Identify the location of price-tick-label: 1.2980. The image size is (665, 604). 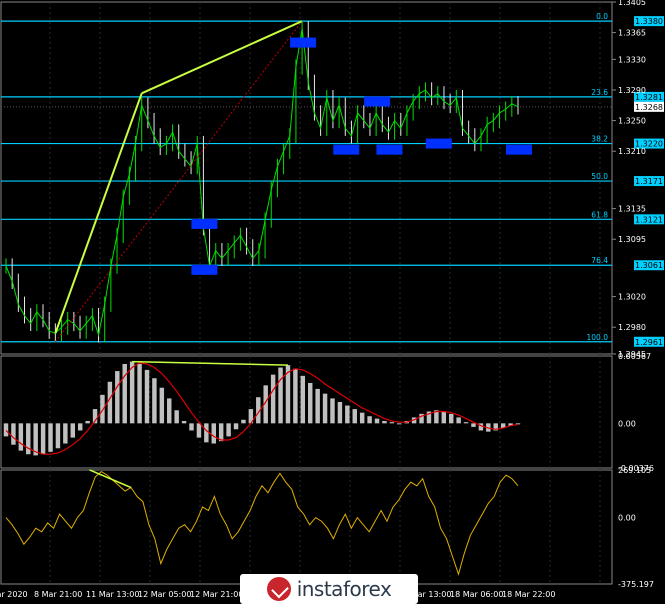
(632, 327).